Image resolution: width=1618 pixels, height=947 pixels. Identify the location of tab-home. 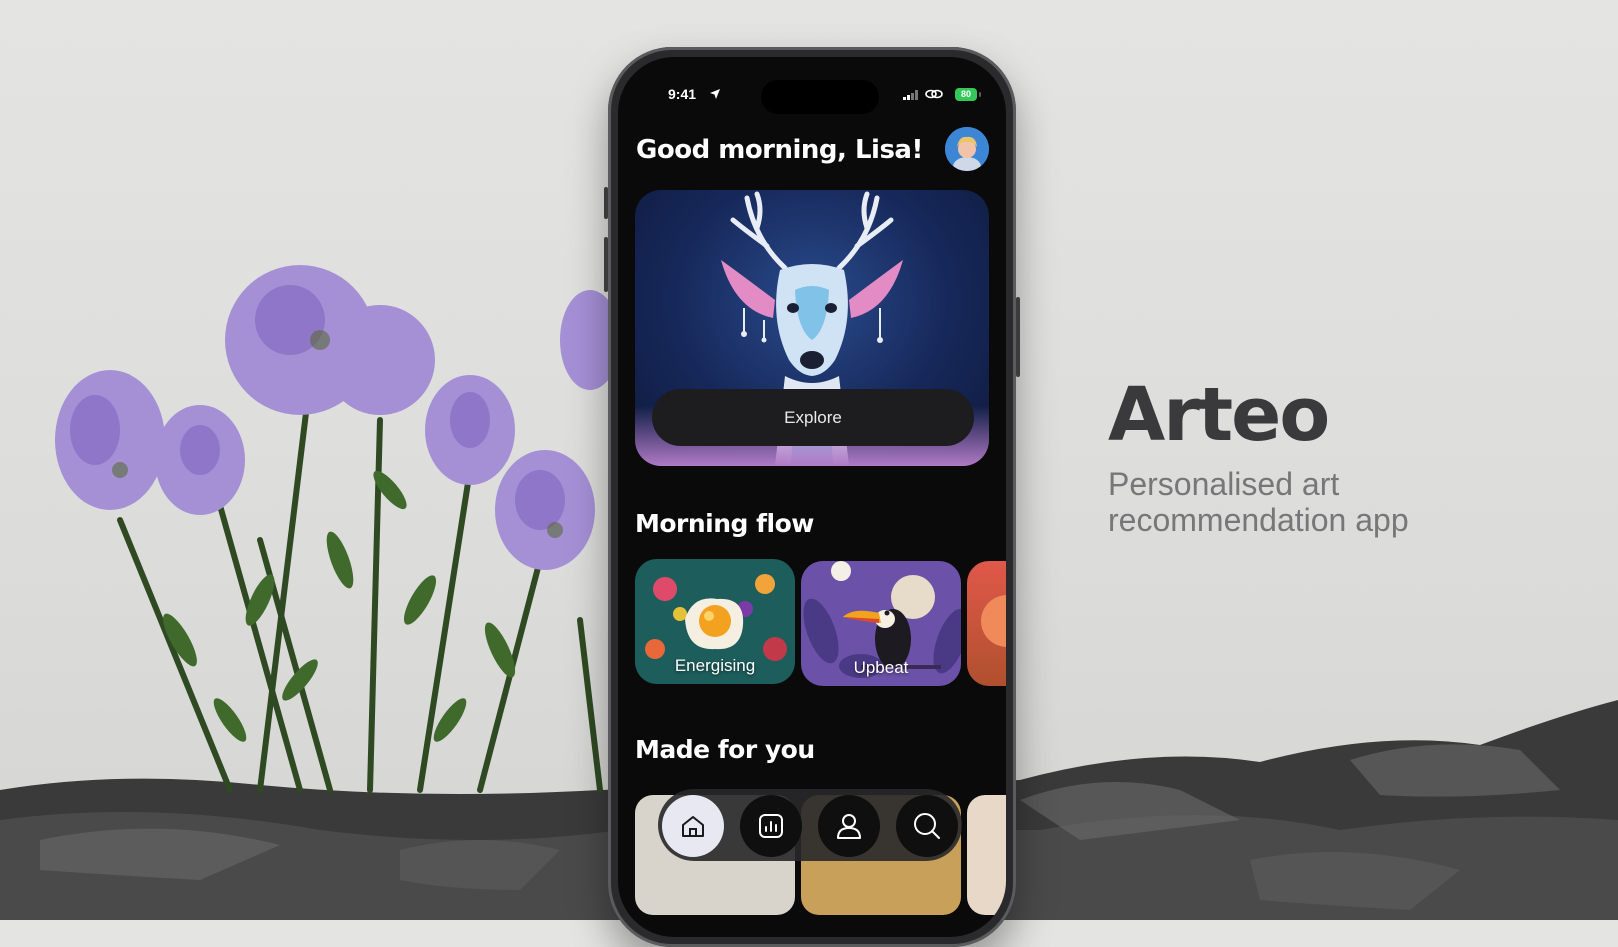
(693, 826).